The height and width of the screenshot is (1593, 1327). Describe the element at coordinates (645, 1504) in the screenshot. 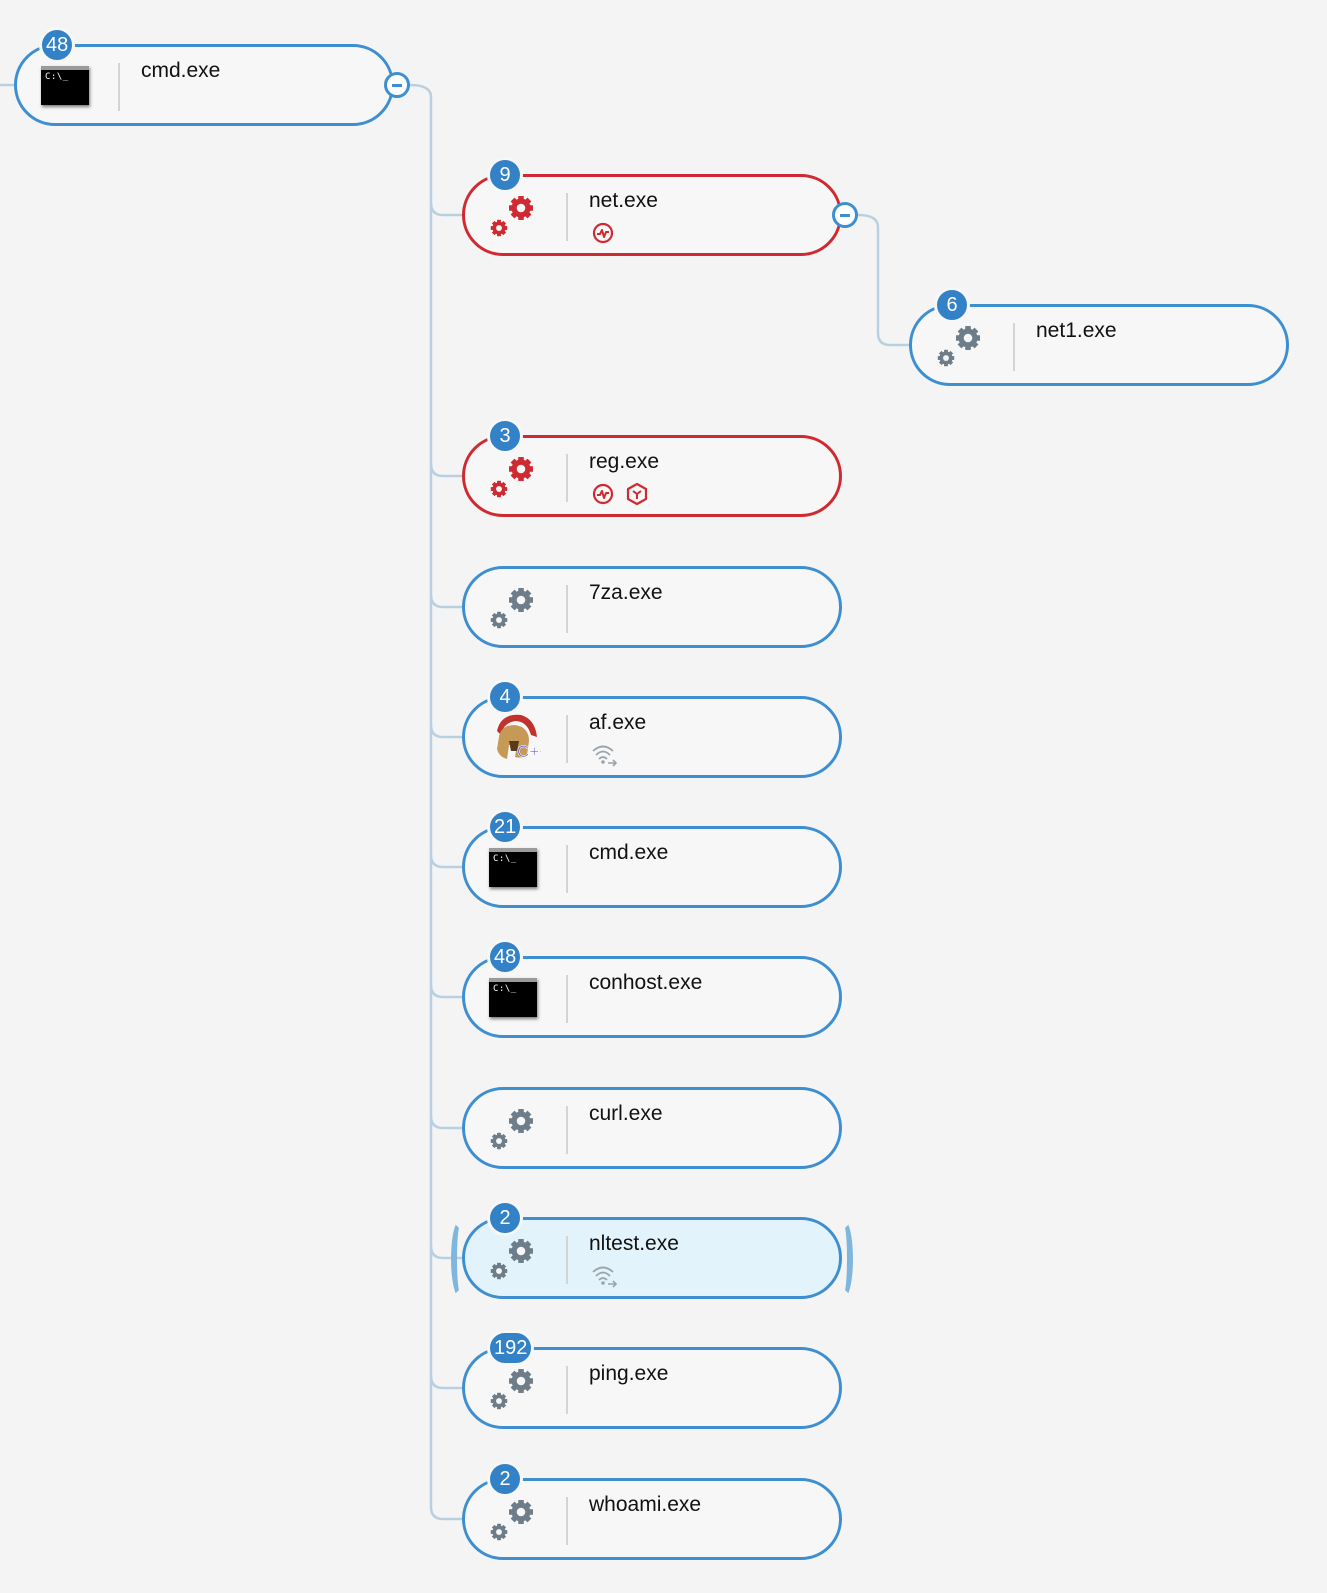

I see `process-name-label: whoami.exe` at that location.